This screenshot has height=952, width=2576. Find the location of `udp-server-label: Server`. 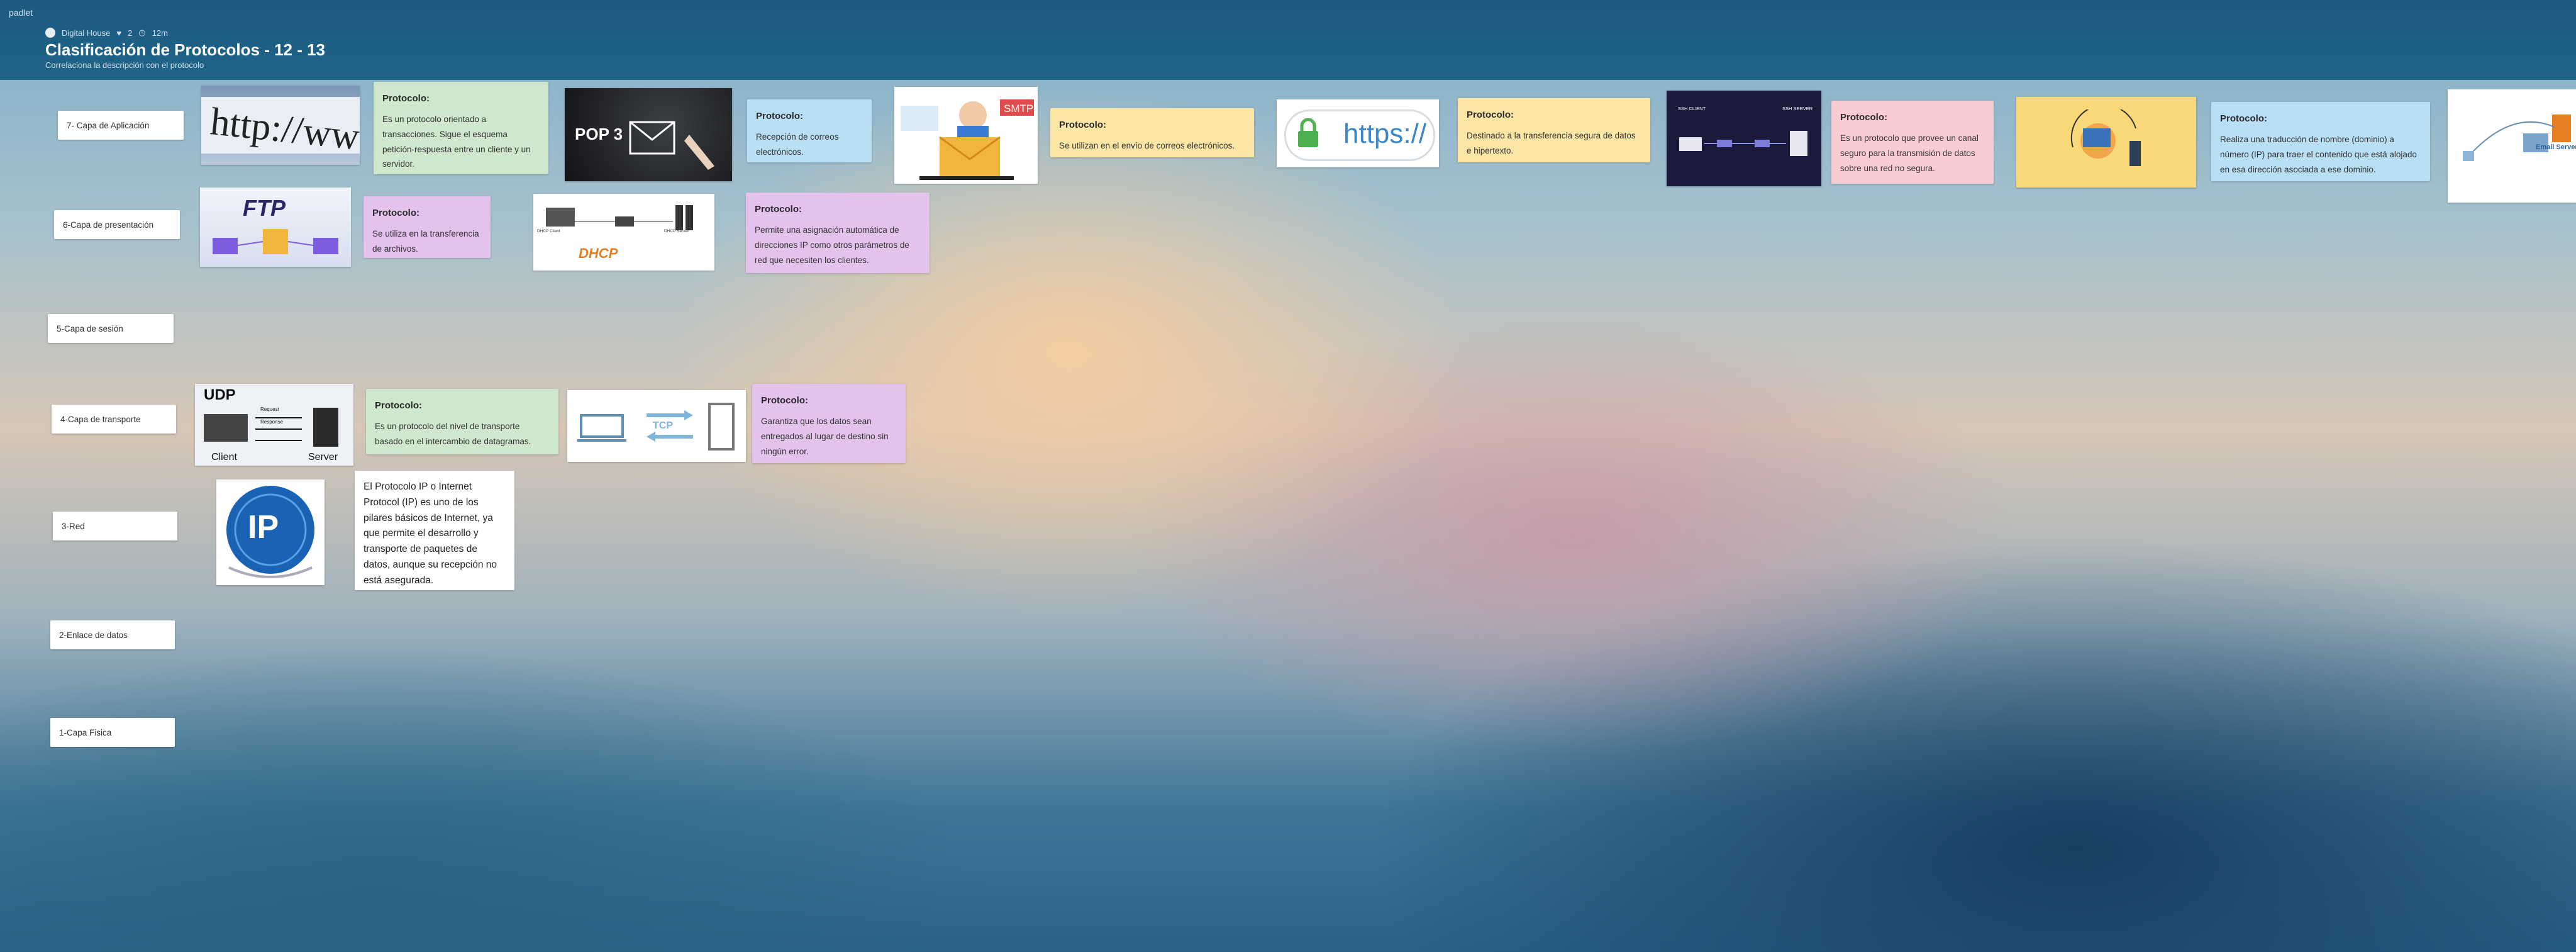

udp-server-label: Server is located at coordinates (323, 457).